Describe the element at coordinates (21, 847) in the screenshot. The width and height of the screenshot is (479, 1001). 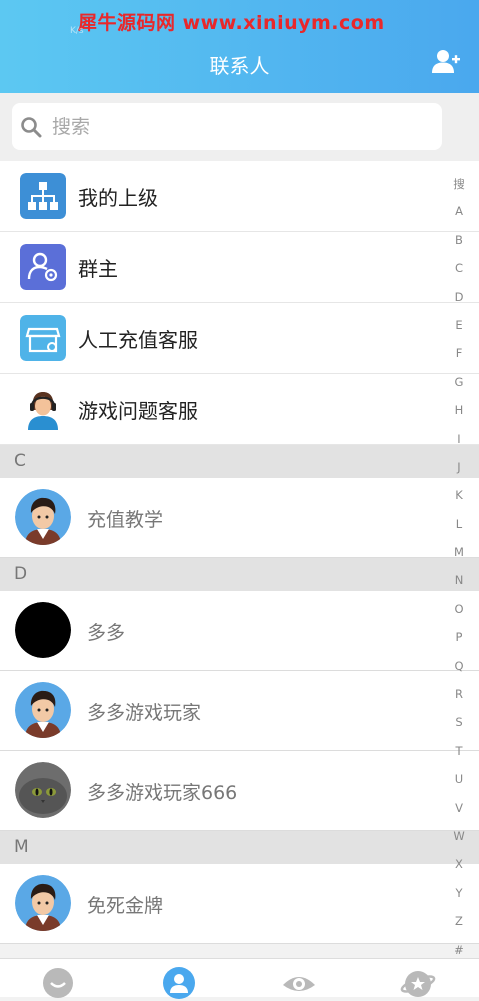
I see `section-letter: M` at that location.